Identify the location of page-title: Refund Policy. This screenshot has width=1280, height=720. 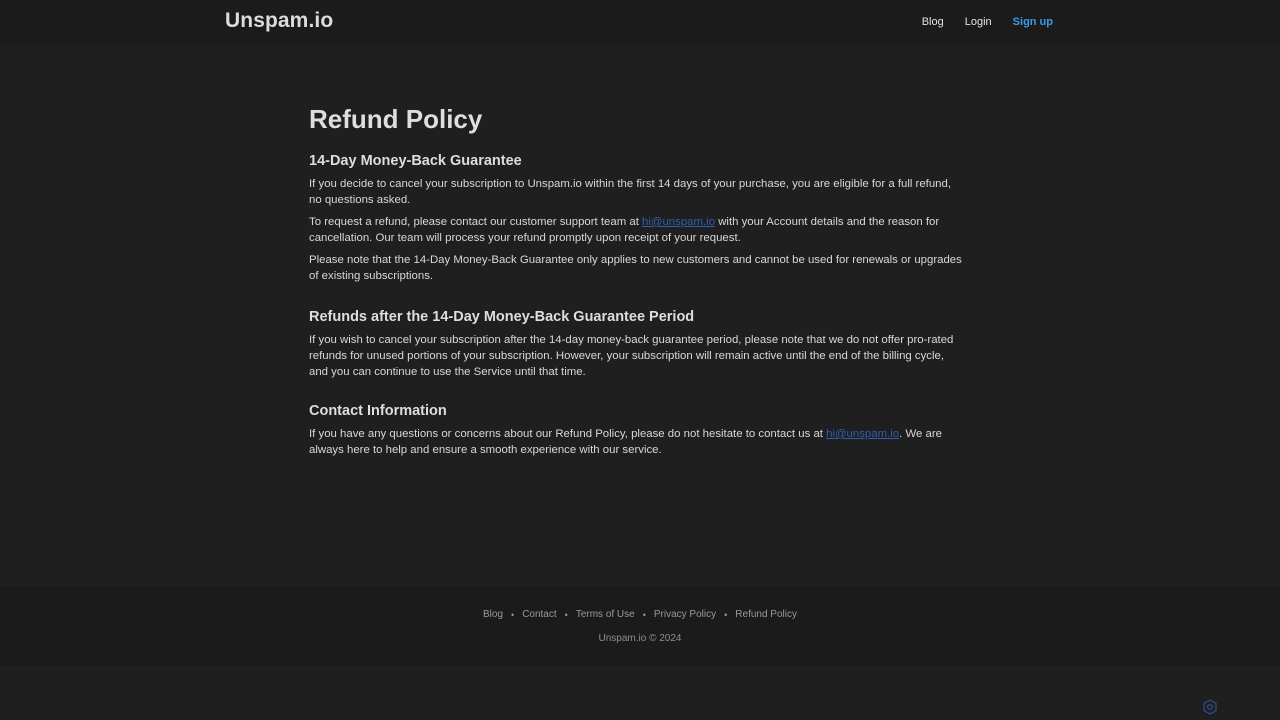
(396, 119).